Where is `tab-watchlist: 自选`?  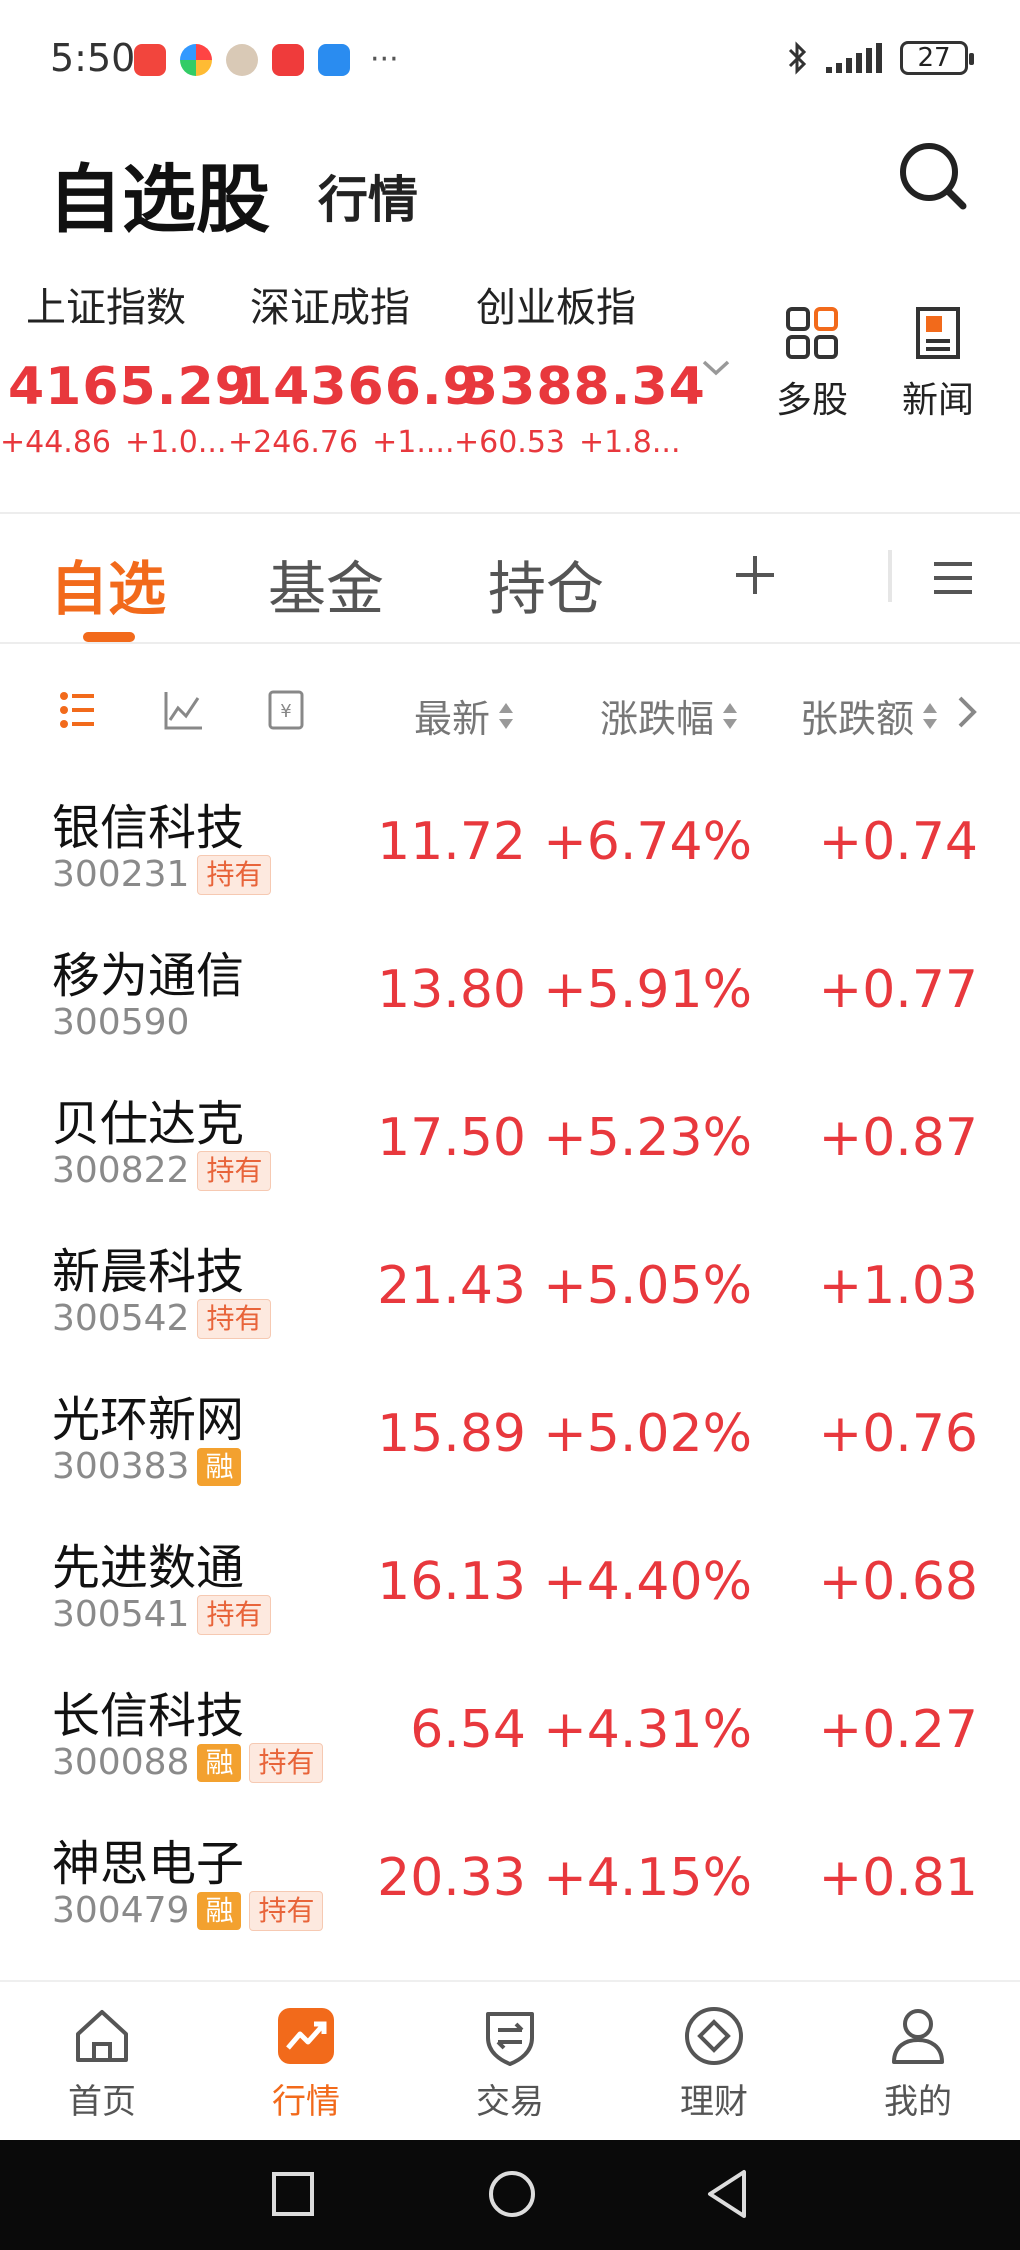 tab-watchlist: 自选 is located at coordinates (108, 584).